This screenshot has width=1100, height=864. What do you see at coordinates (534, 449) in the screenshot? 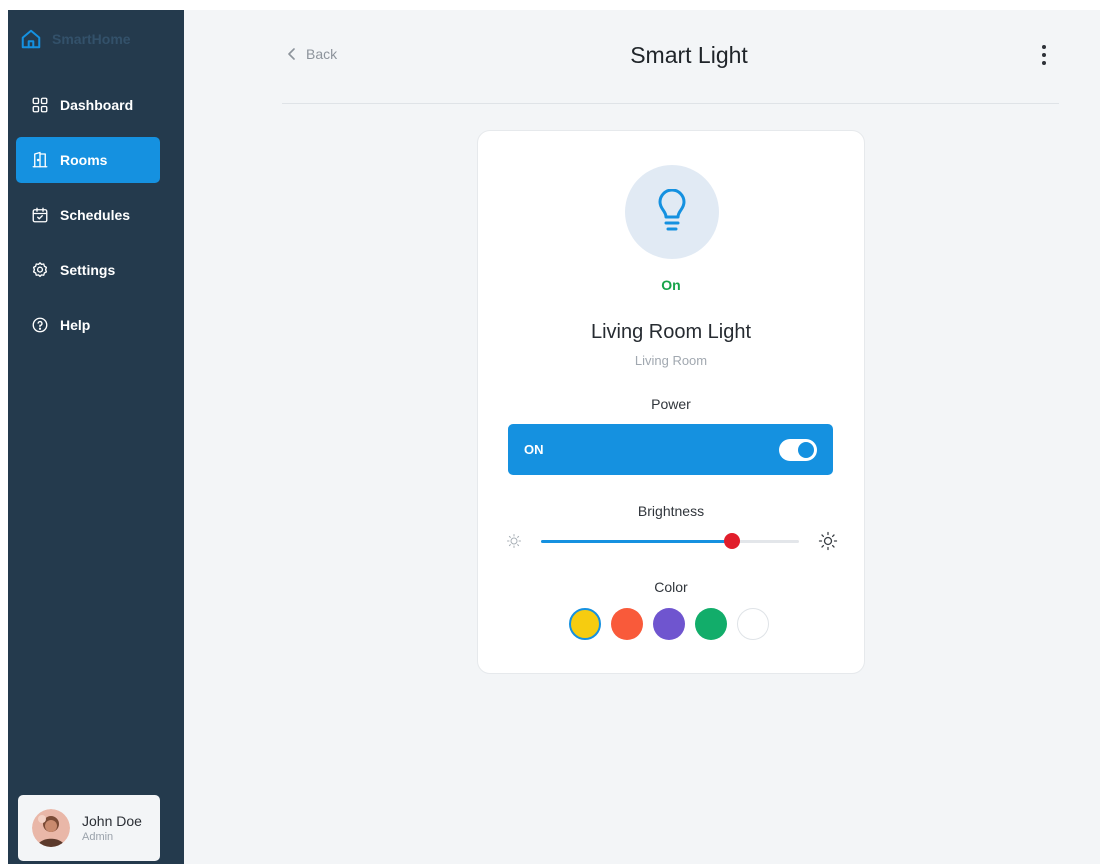
I see `power-state: ON` at bounding box center [534, 449].